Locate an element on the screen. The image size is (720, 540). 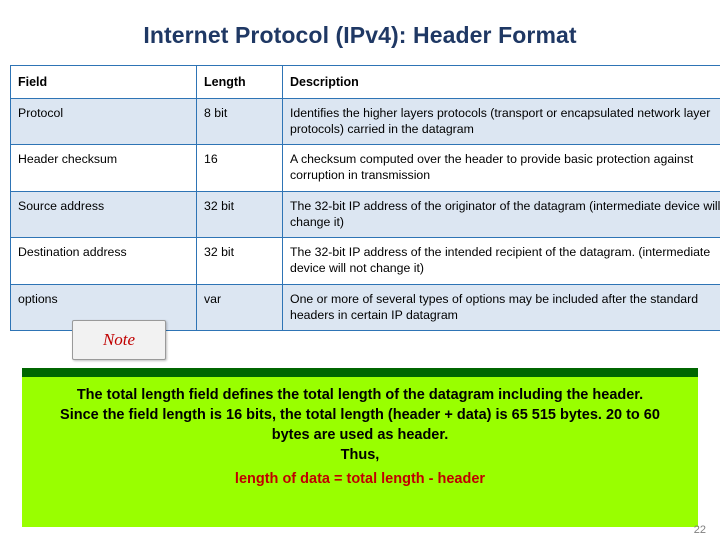
page-number: 22 is located at coordinates (699, 530).